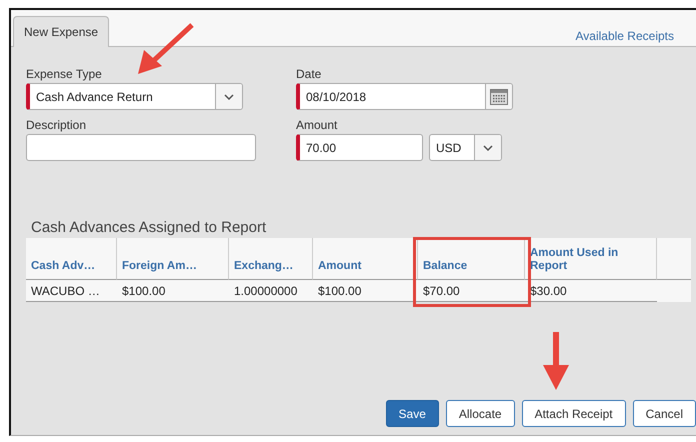 This screenshot has height=442, width=696. I want to click on field-label: Description, so click(57, 125).